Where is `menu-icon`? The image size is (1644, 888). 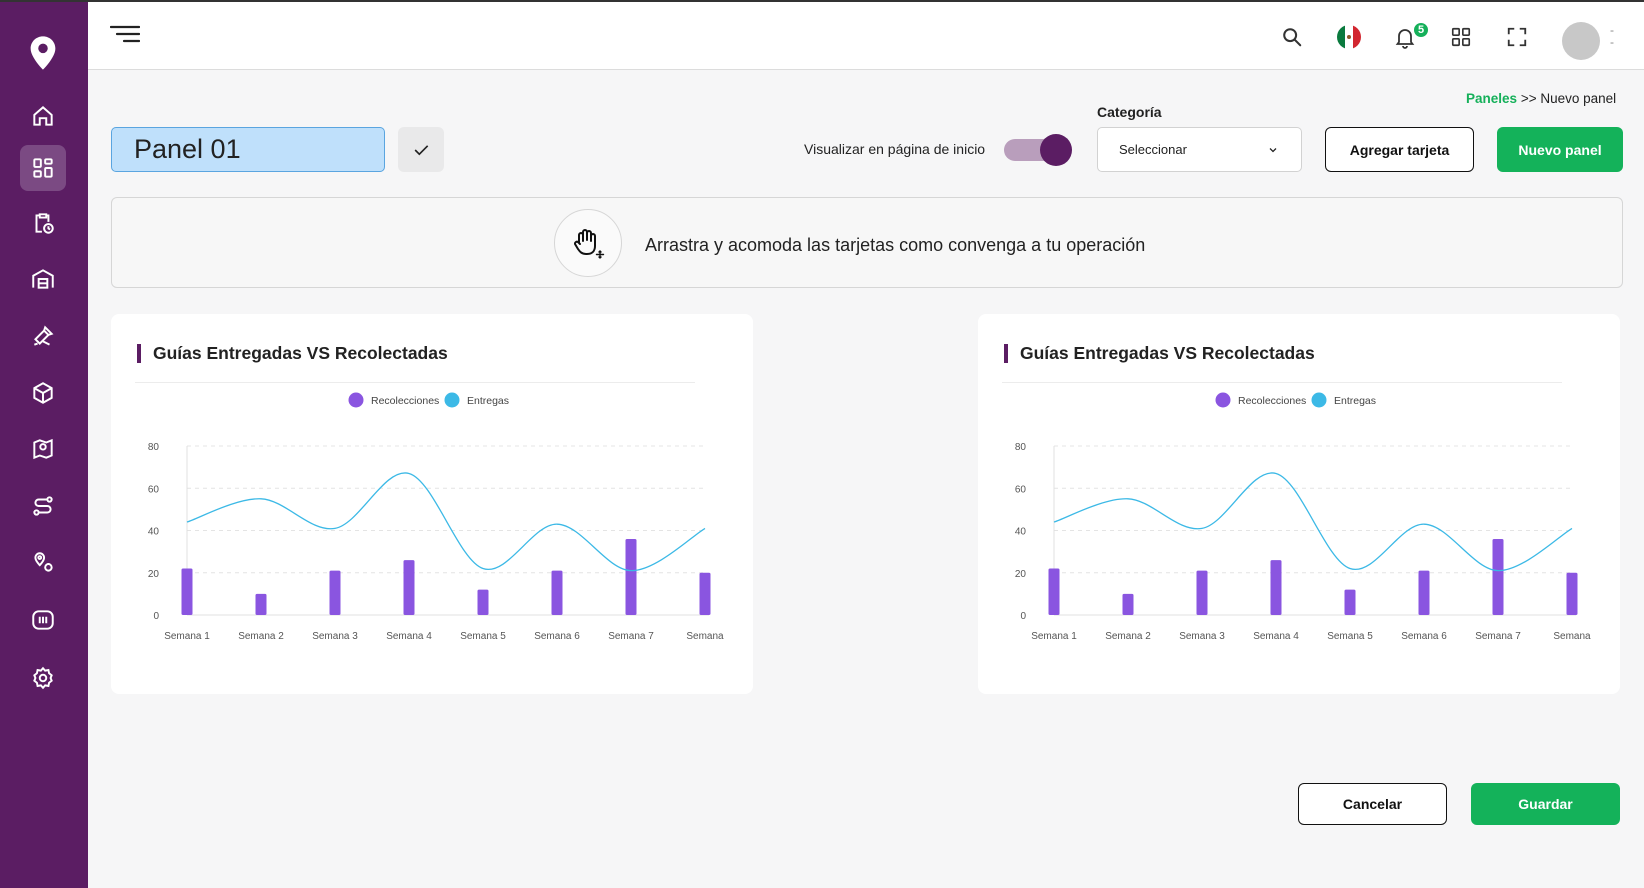 menu-icon is located at coordinates (125, 35).